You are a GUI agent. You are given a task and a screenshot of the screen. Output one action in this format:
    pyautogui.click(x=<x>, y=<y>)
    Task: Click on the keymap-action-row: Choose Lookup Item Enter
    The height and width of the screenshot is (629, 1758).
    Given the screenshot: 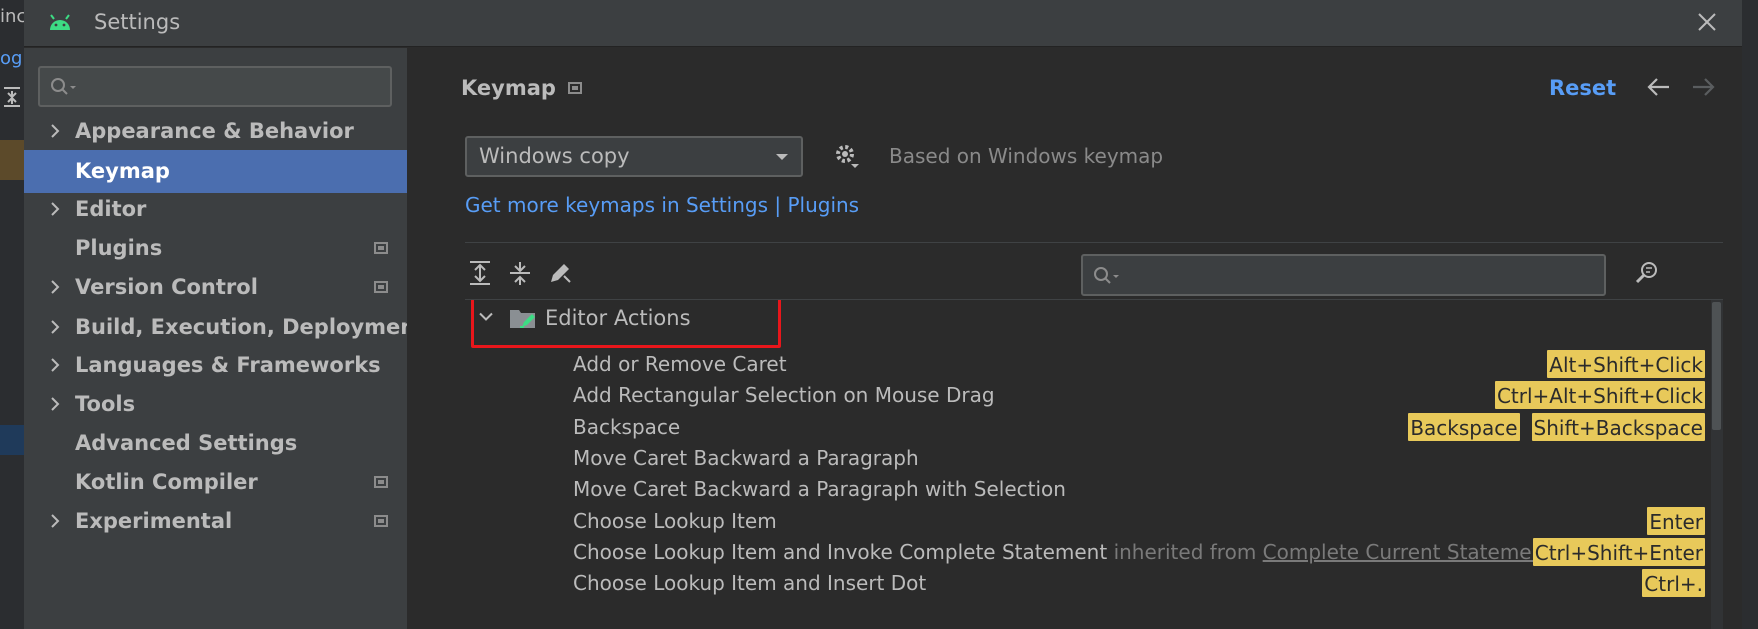 What is the action you would take?
    pyautogui.click(x=1085, y=522)
    